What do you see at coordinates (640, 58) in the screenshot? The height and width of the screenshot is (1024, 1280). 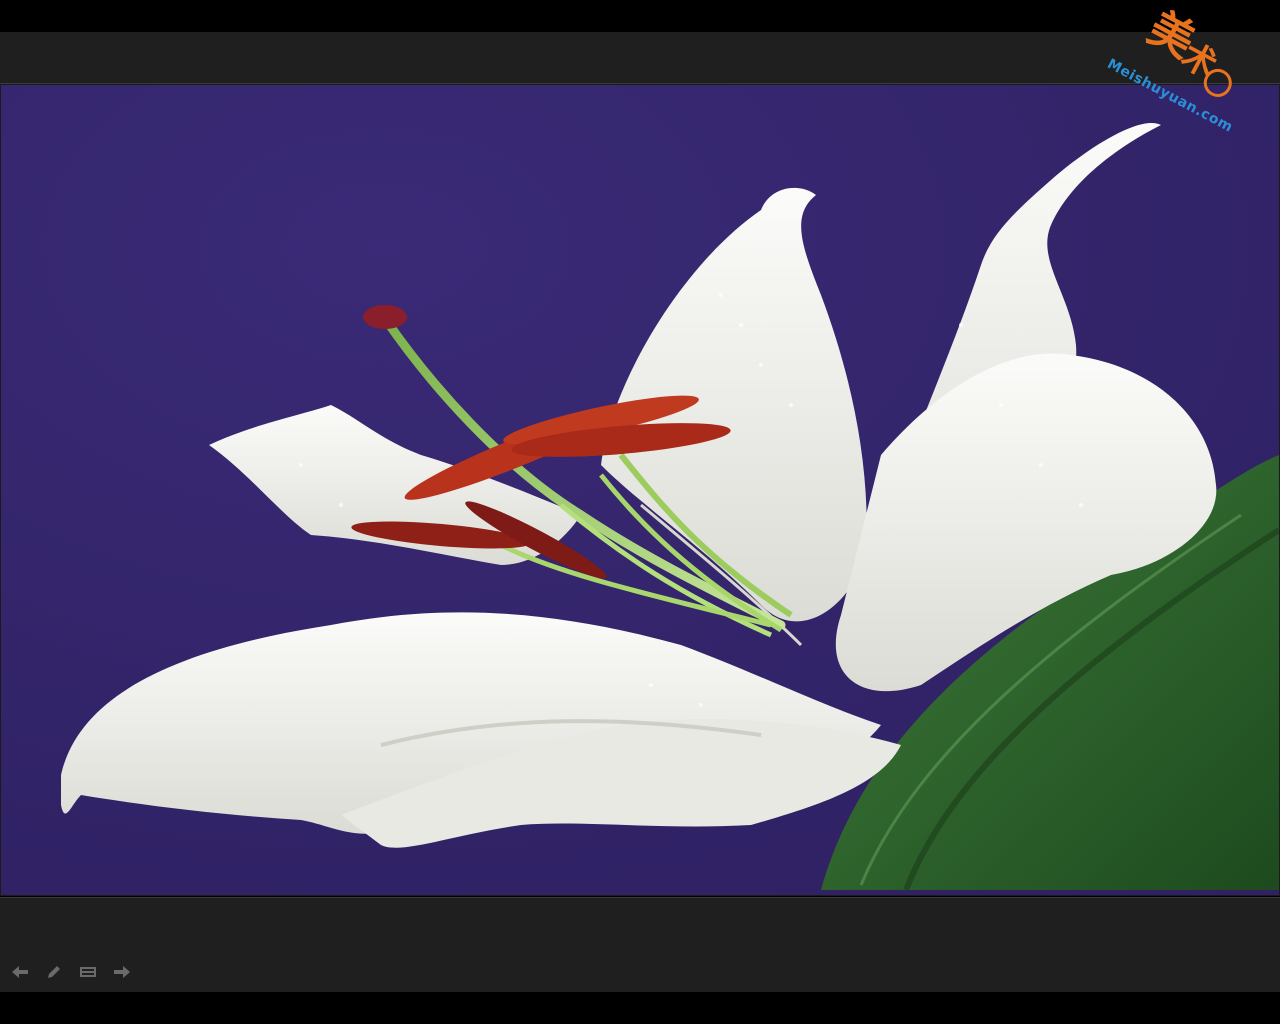 I see `top-bar` at bounding box center [640, 58].